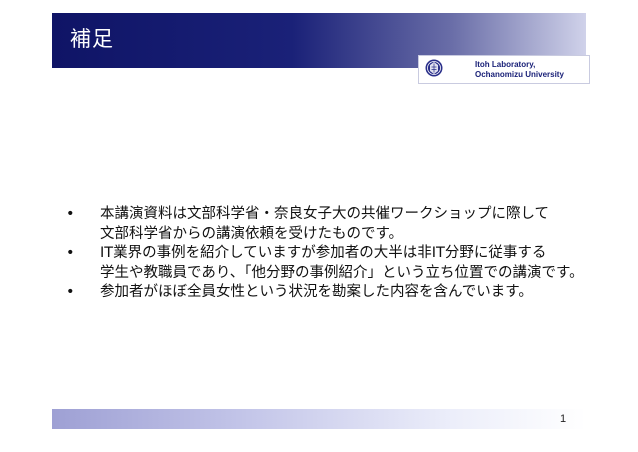 This screenshot has height=452, width=638. Describe the element at coordinates (519, 74) in the screenshot. I see `lab-name-line-2: Ochanomizu University` at that location.